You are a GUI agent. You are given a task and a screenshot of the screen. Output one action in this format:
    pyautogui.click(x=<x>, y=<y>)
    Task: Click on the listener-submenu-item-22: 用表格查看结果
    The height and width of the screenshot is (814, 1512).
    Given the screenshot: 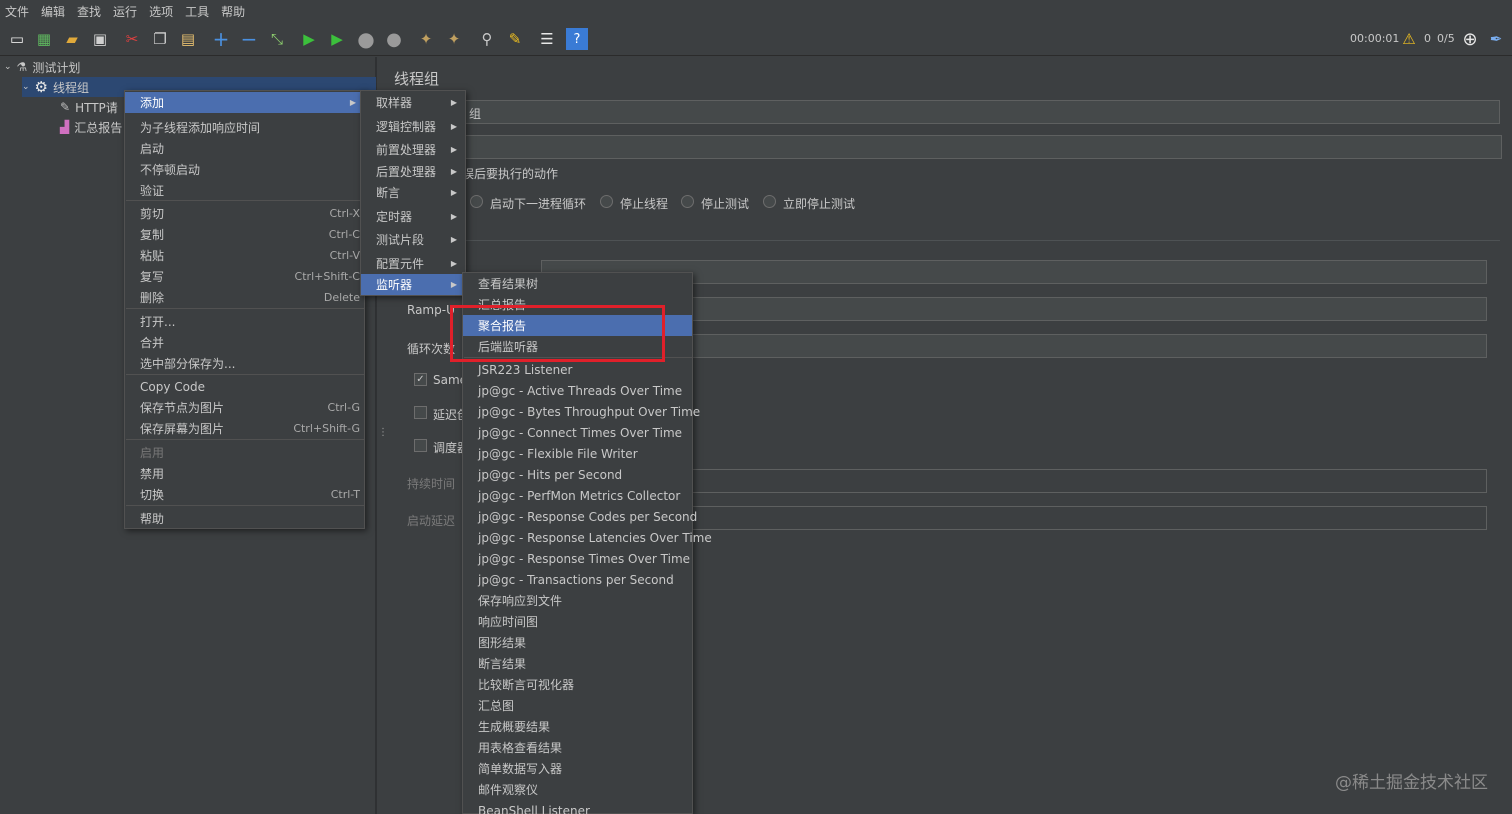 What is the action you would take?
    pyautogui.click(x=577, y=747)
    